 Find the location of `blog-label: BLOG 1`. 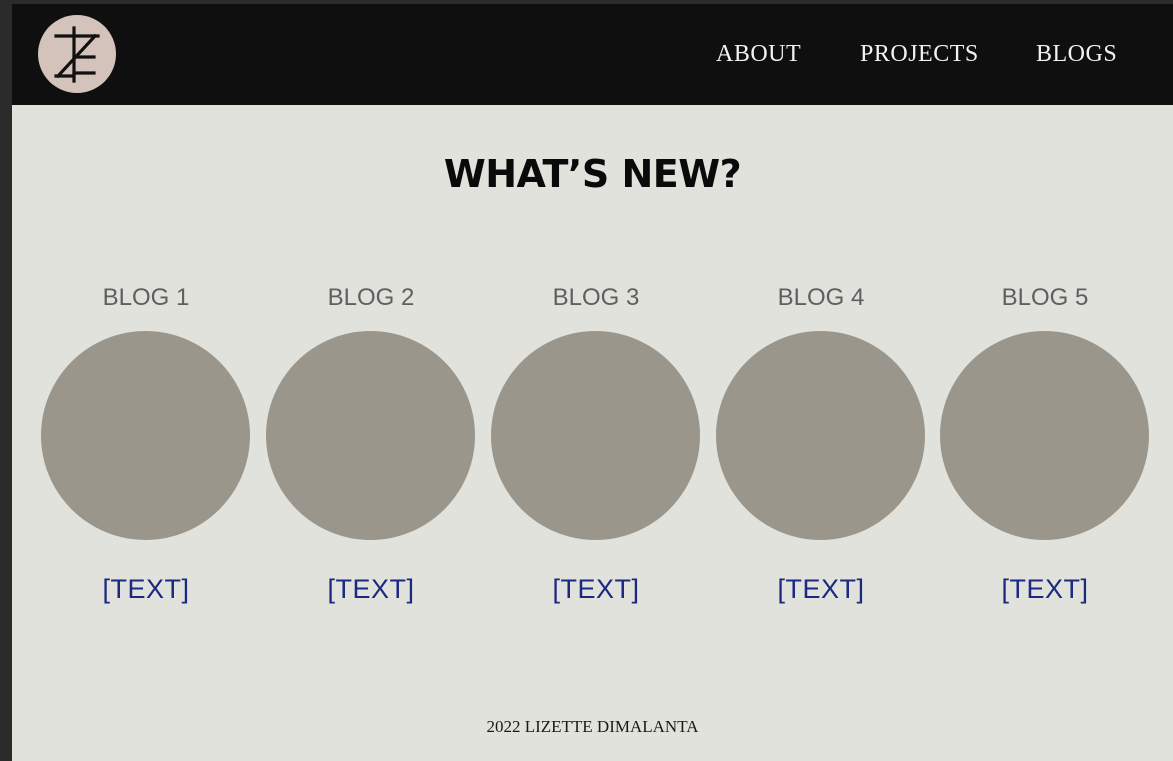

blog-label: BLOG 1 is located at coordinates (146, 297).